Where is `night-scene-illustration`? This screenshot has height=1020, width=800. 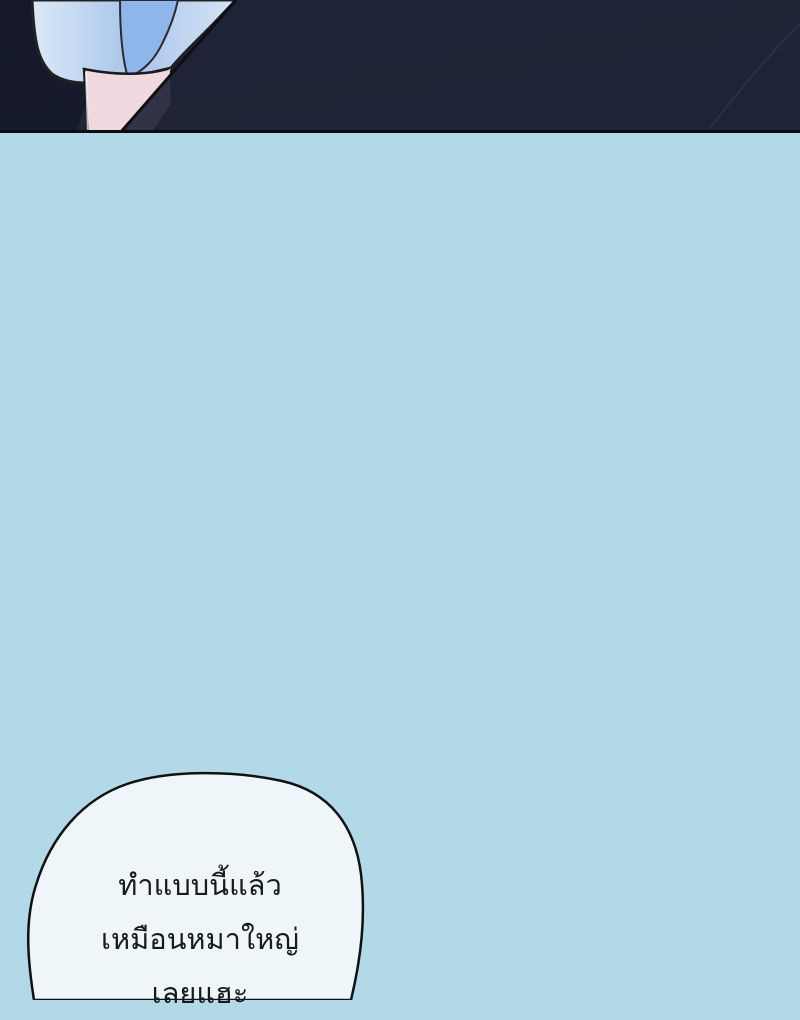
night-scene-illustration is located at coordinates (400, 66).